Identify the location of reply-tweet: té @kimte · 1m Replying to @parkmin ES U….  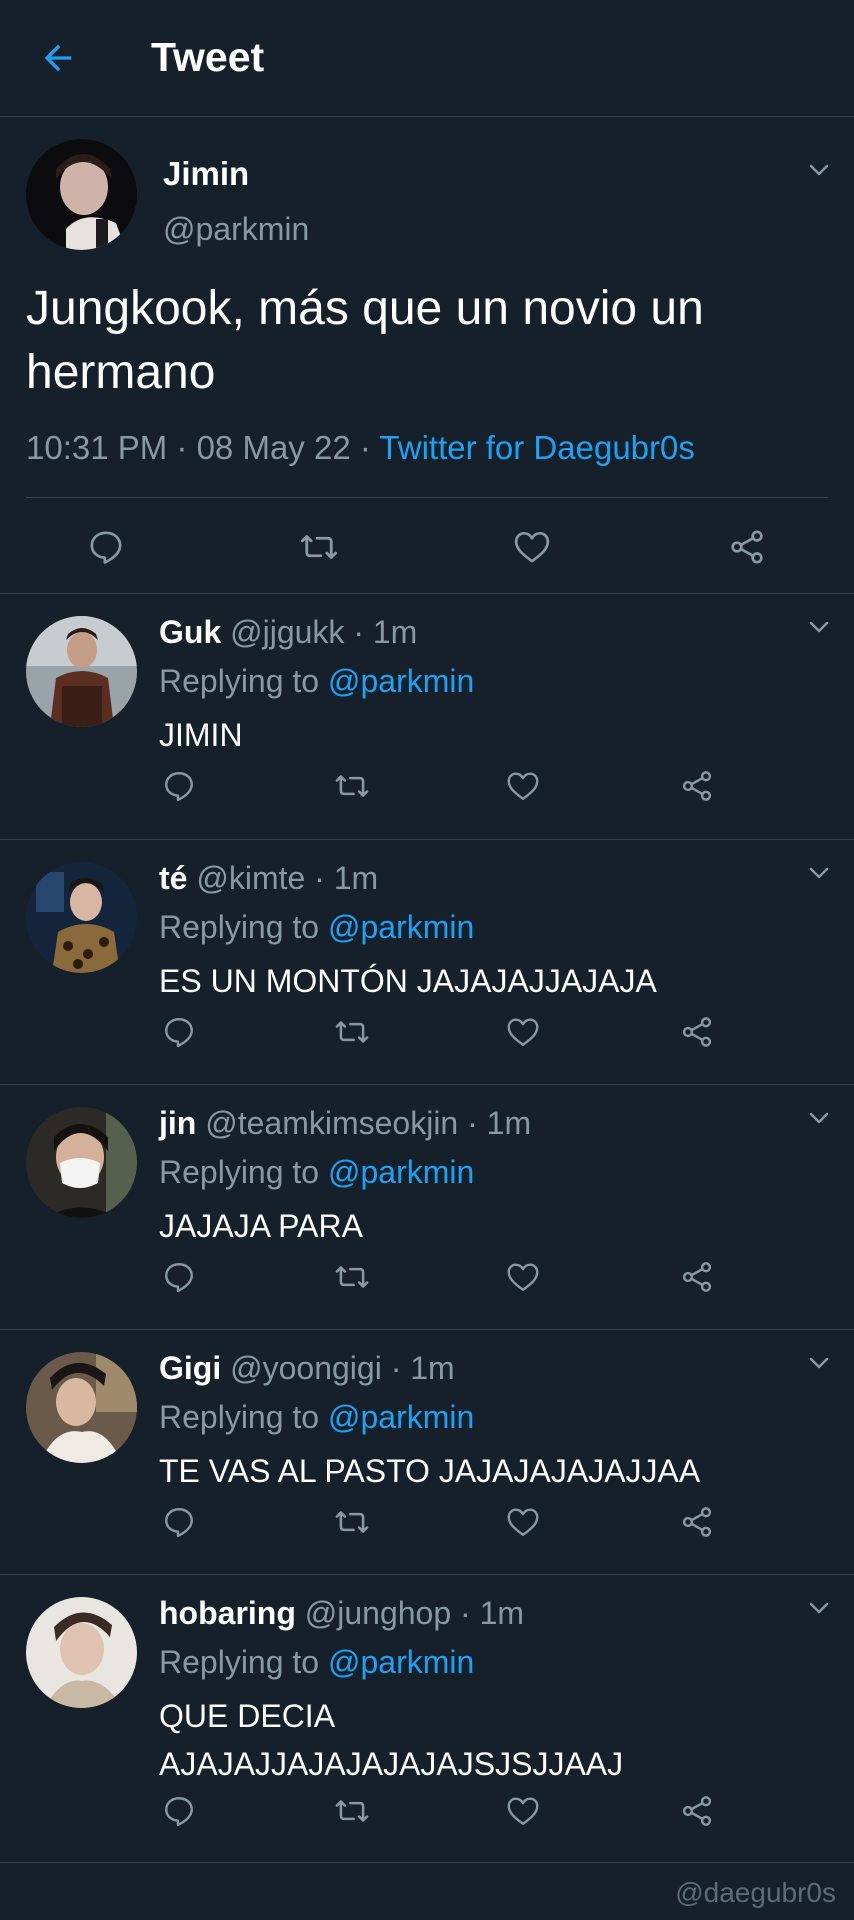
(427, 962).